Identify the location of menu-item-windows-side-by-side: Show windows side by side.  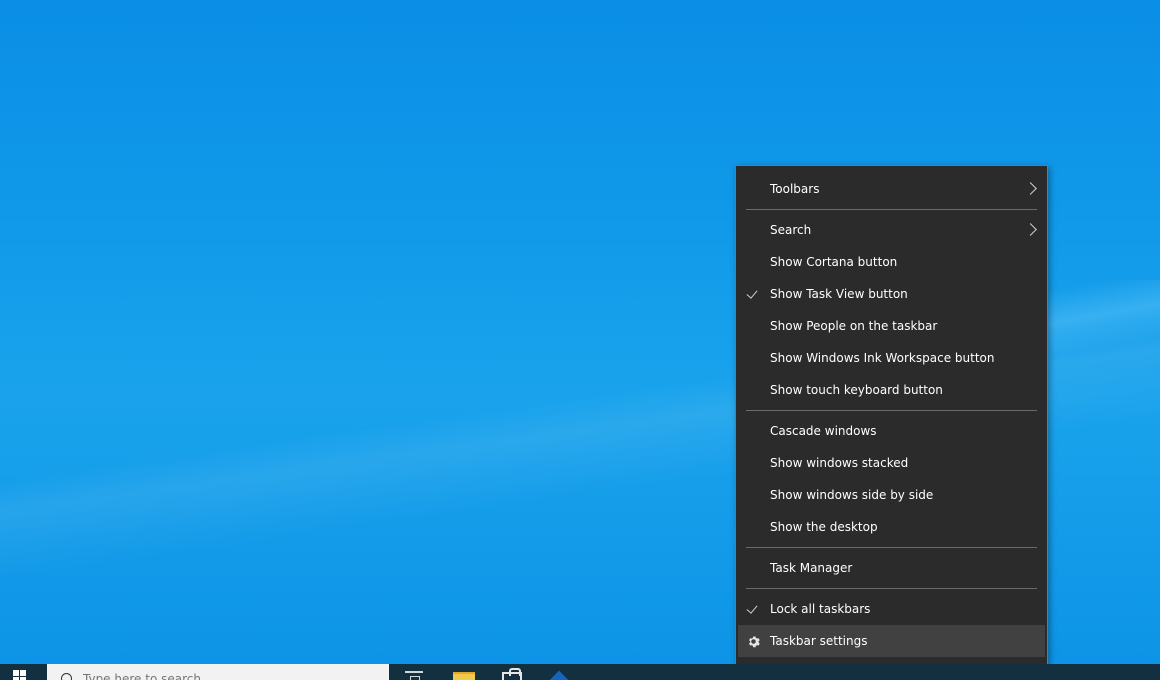
(891, 495).